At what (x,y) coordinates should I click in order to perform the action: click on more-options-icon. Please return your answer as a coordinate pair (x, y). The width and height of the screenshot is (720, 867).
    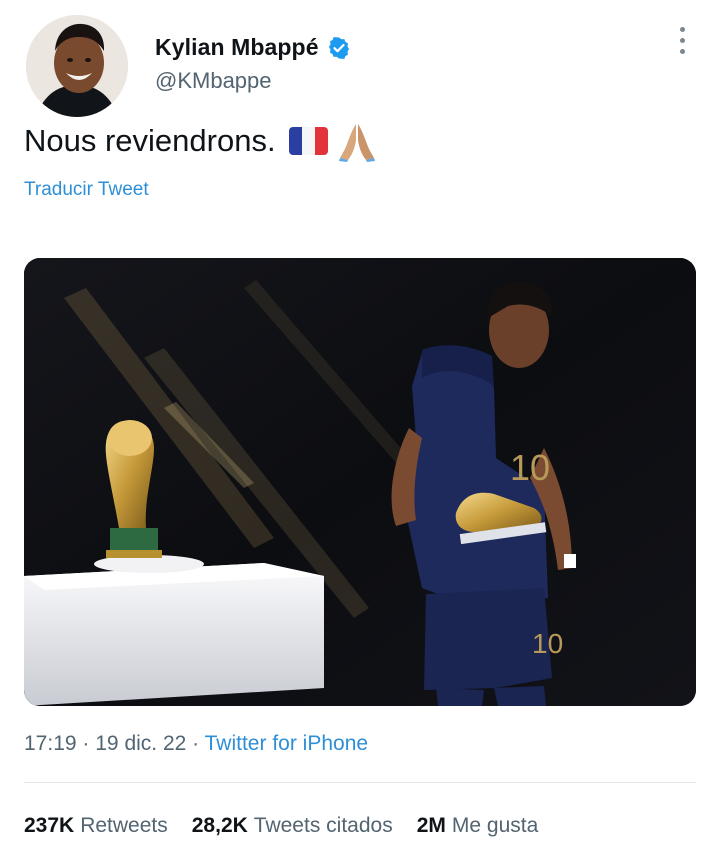
    Looking at the image, I should click on (682, 40).